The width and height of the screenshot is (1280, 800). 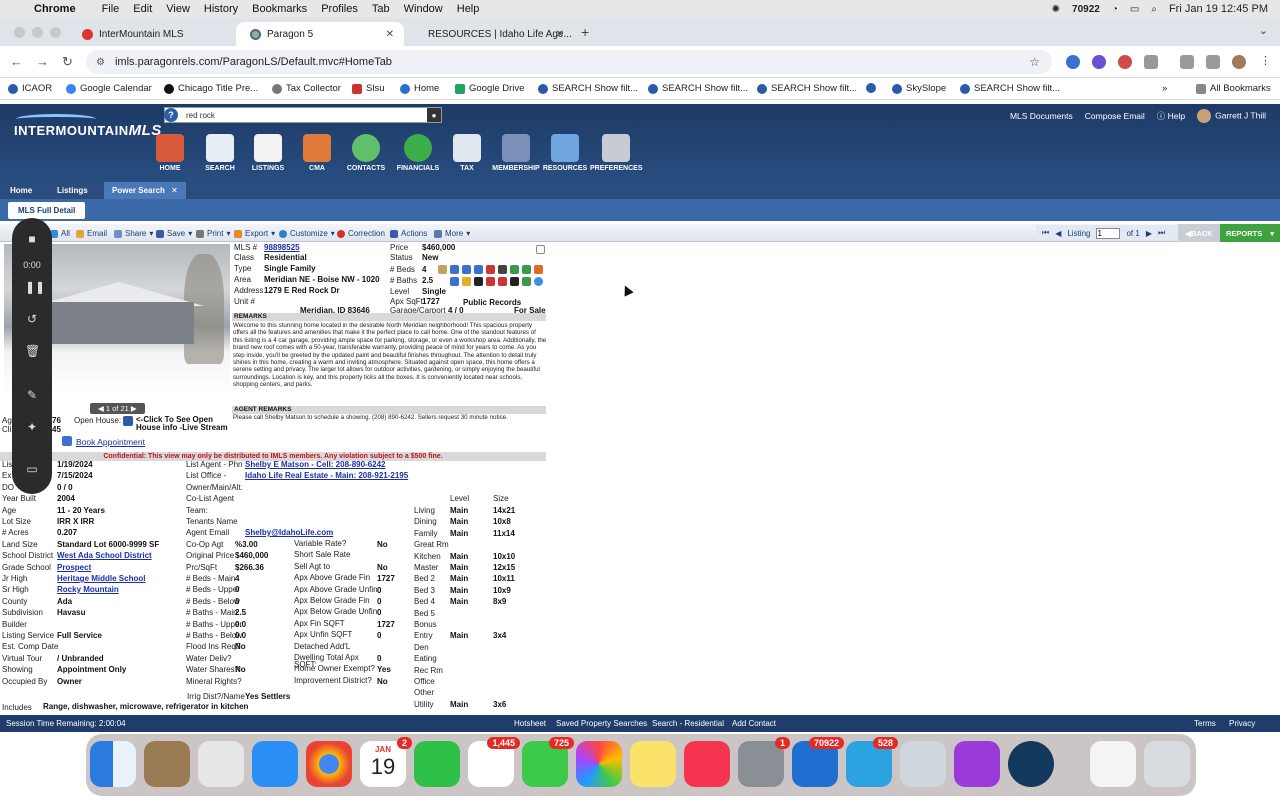 I want to click on system-settings-icon: 1, so click(x=764, y=762).